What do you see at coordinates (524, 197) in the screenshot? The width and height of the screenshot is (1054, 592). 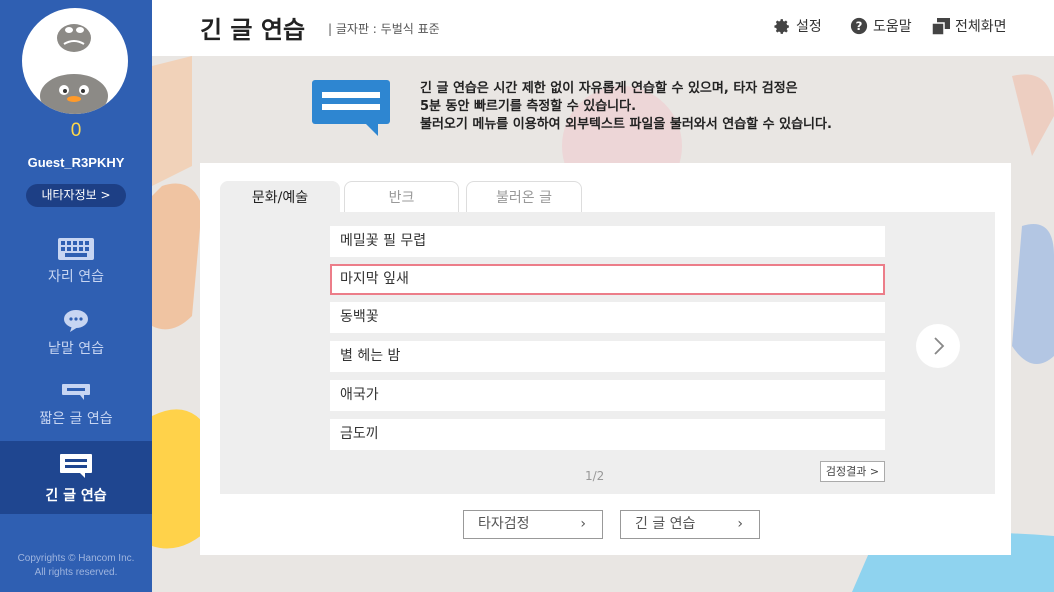 I see `tab-loaded-text: 불러온 글` at bounding box center [524, 197].